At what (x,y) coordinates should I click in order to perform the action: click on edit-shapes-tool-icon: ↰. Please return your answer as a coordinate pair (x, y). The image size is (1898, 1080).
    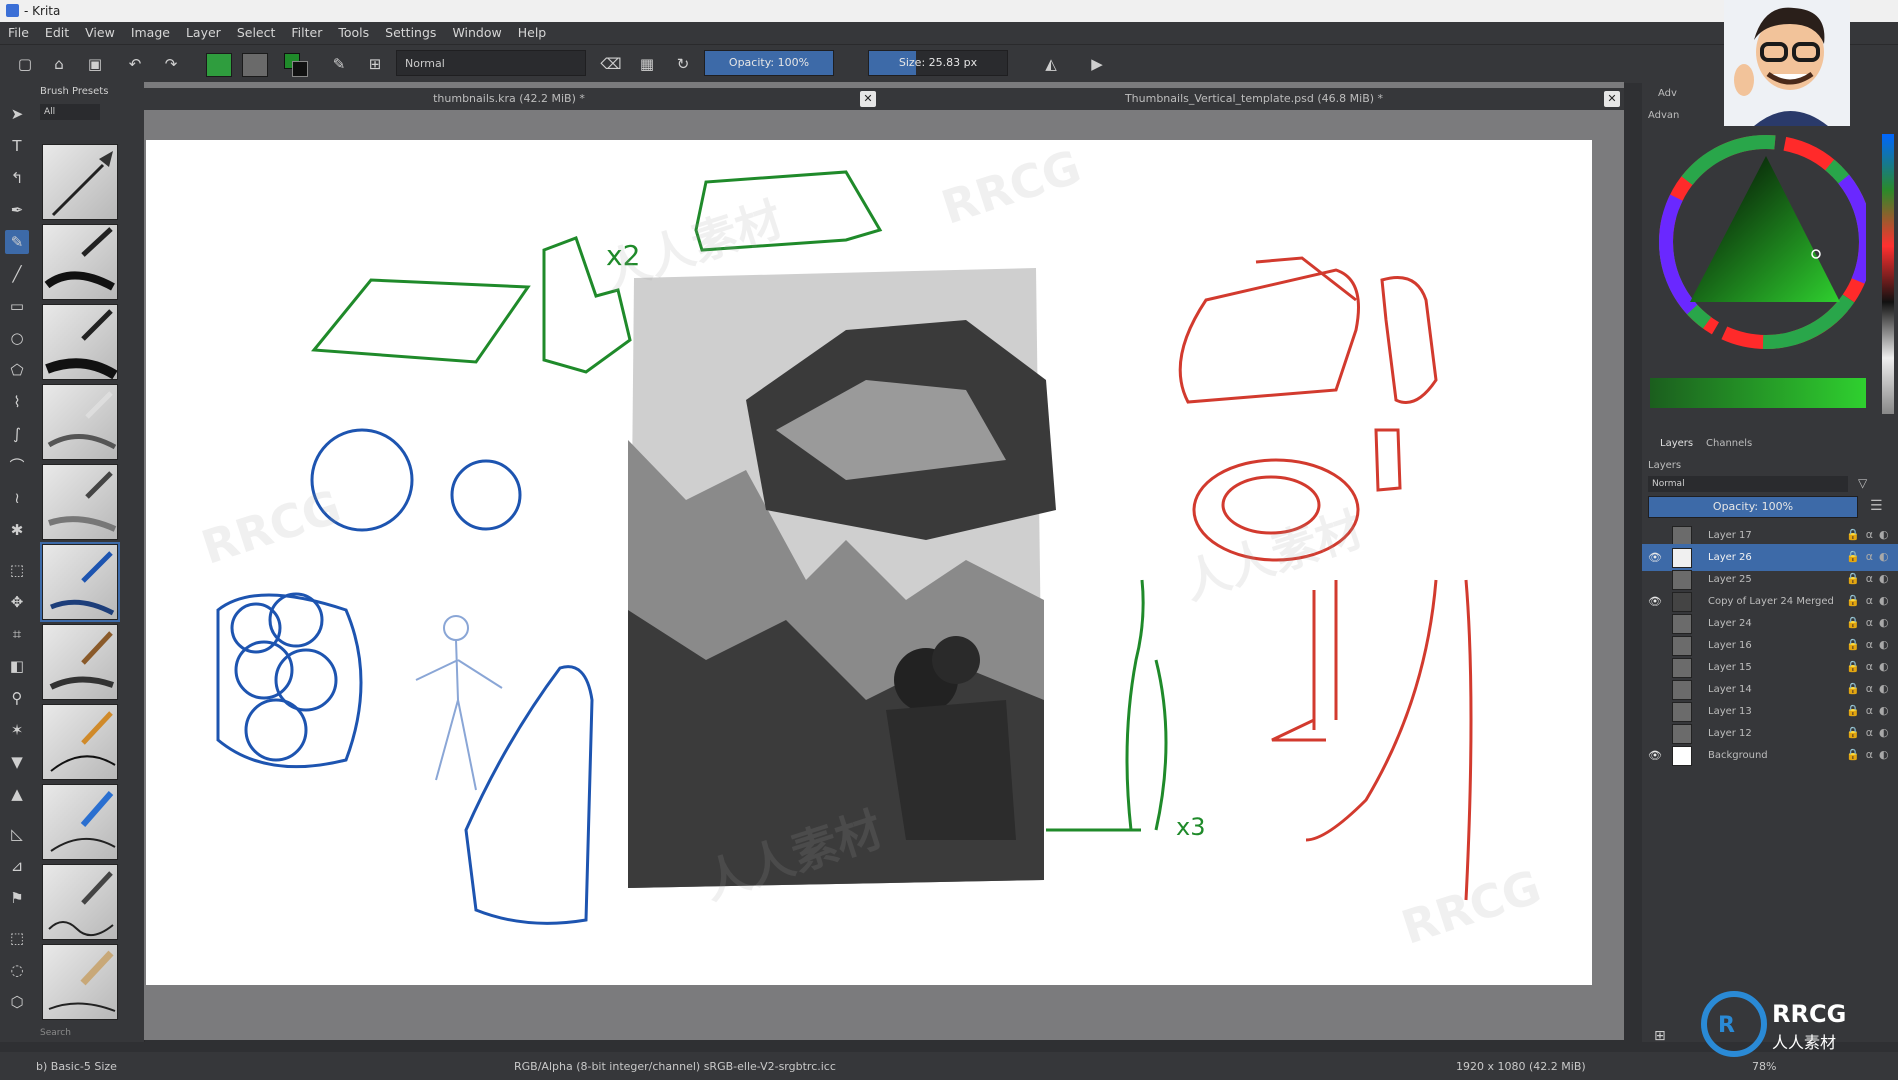
    Looking at the image, I should click on (17, 178).